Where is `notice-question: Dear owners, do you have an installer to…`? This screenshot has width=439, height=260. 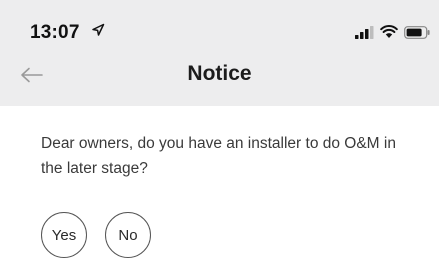
notice-question: Dear owners, do you have an installer to… is located at coordinates (218, 156).